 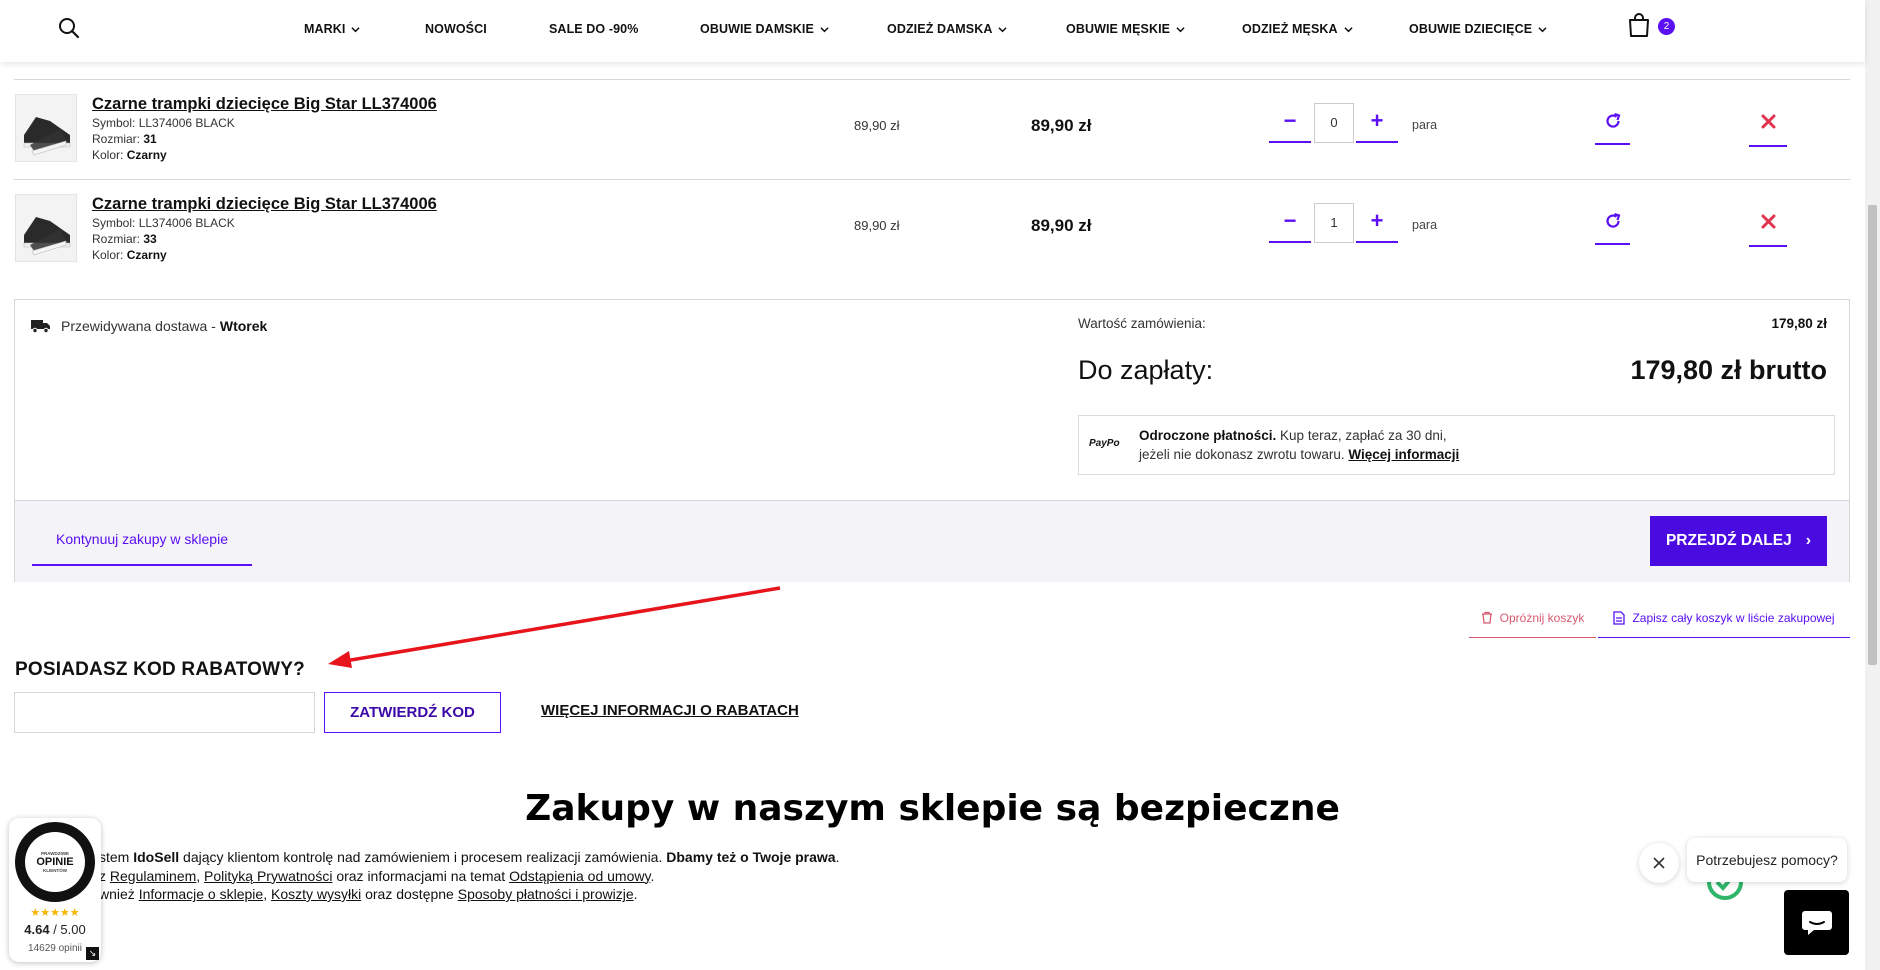 What do you see at coordinates (142, 540) in the screenshot?
I see `continue-shopping-link: Kontynuuj zakupy w sklepie` at bounding box center [142, 540].